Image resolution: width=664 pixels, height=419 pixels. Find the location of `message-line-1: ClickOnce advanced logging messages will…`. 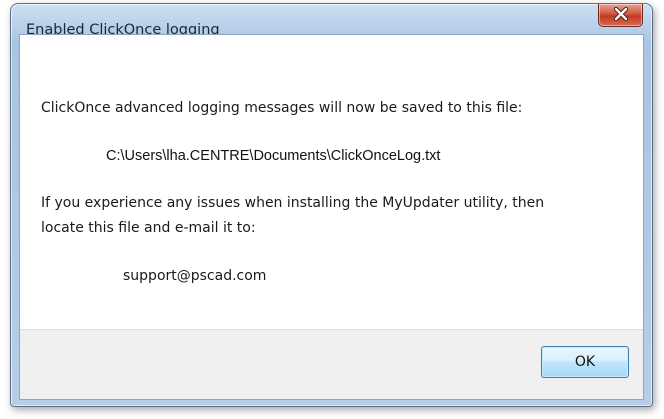

message-line-1: ClickOnce advanced logging messages will… is located at coordinates (282, 108).